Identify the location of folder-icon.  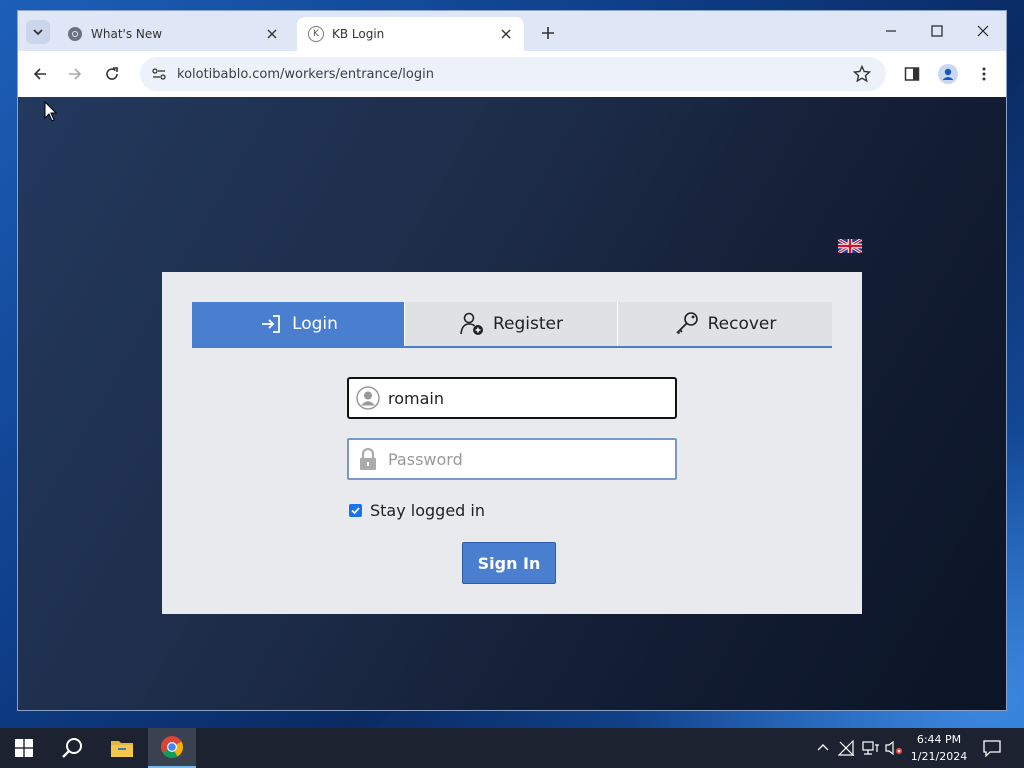
(122, 749).